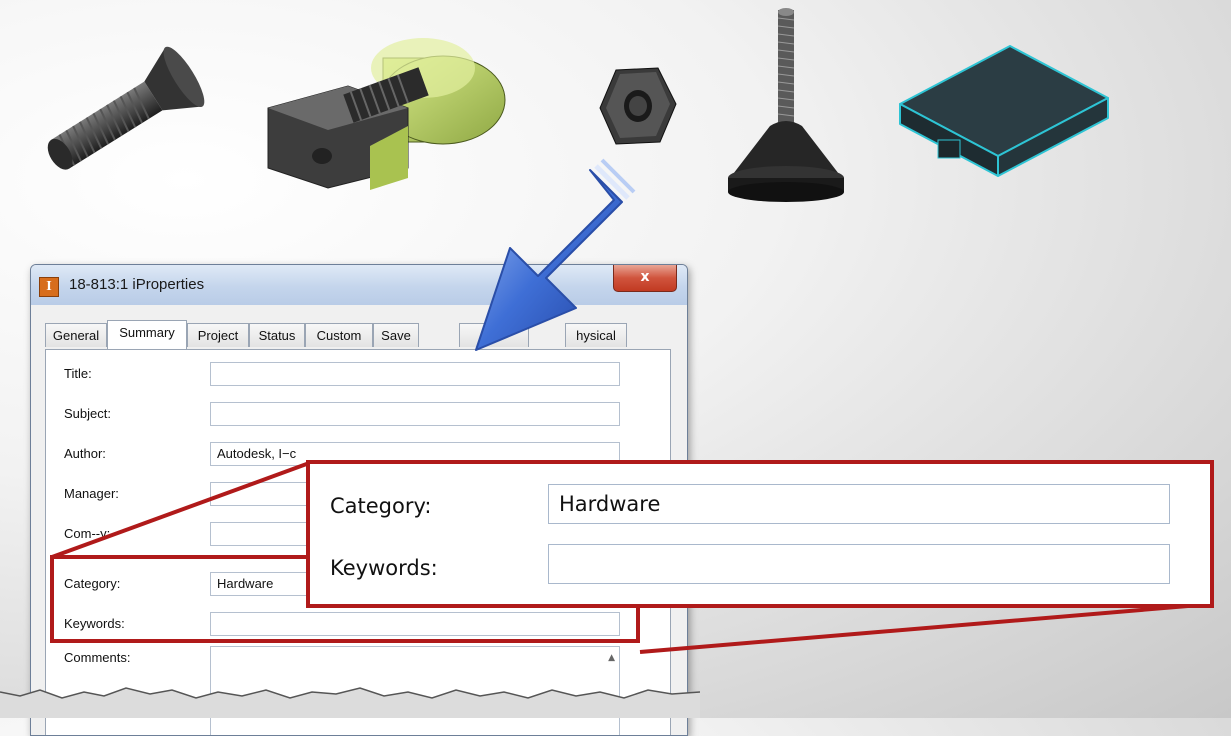 The height and width of the screenshot is (736, 1231). What do you see at coordinates (384, 568) in the screenshot?
I see `zoom-keywords-label: Keywords:` at bounding box center [384, 568].